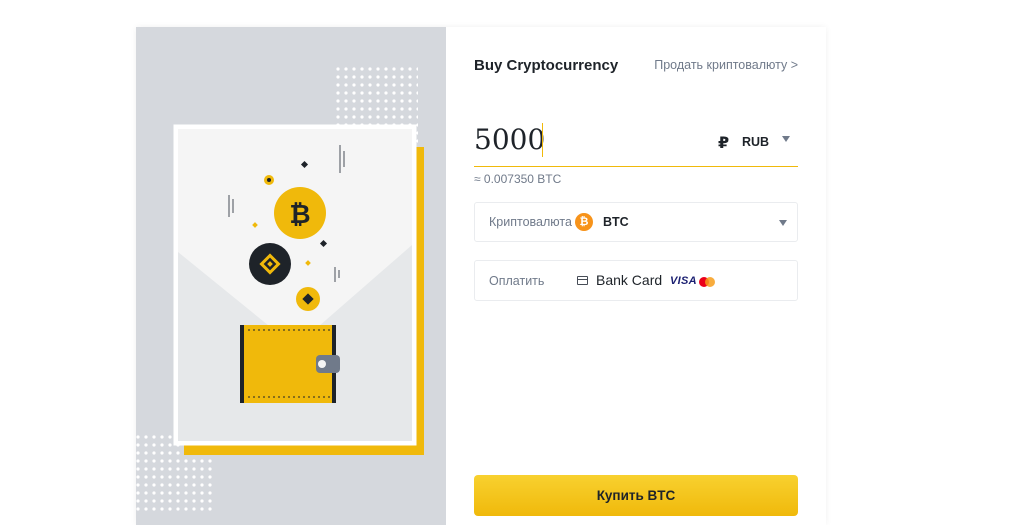 The height and width of the screenshot is (525, 1024). Describe the element at coordinates (724, 143) in the screenshot. I see `ruble-icon: ₽` at that location.